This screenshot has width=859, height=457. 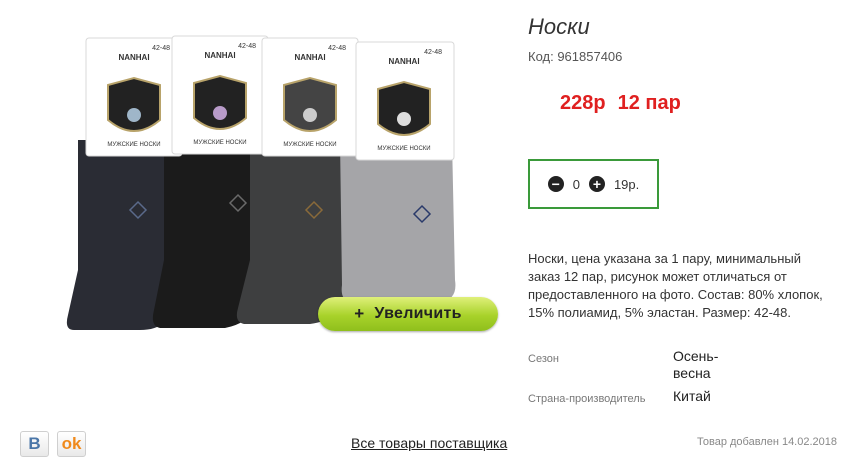 I want to click on quantity-value: 0, so click(x=576, y=184).